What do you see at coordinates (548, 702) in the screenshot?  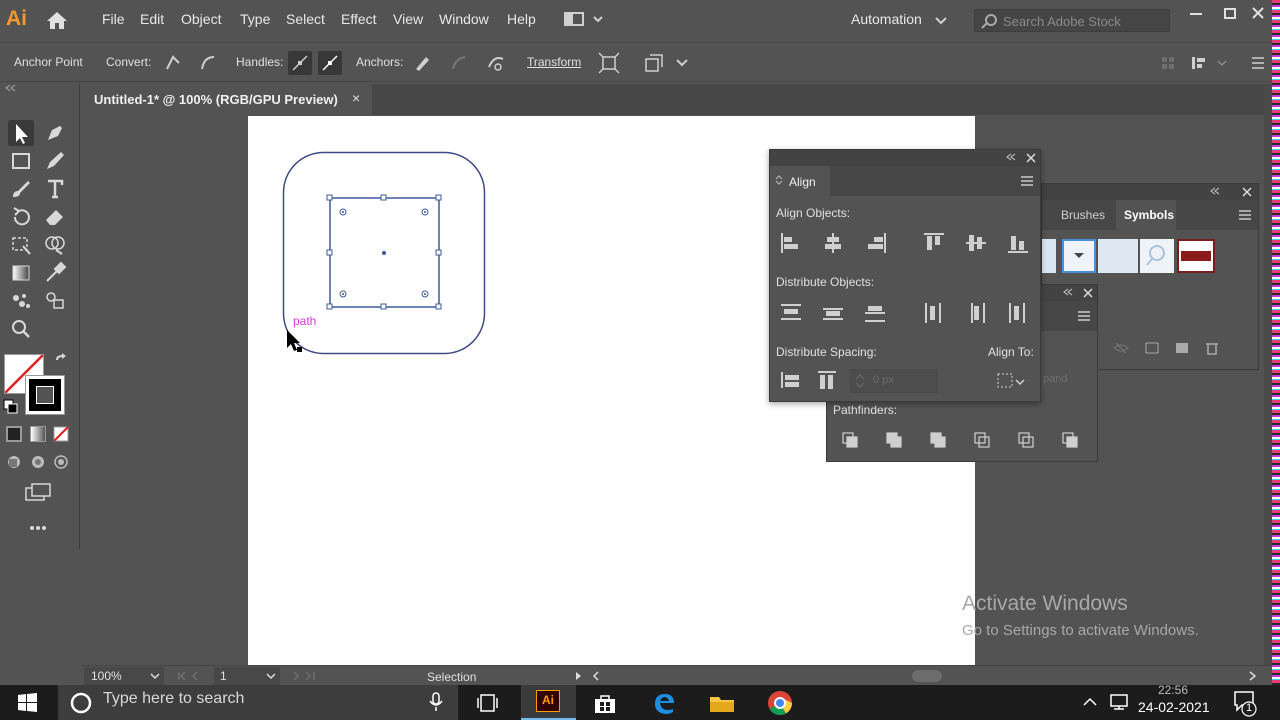 I see `taskbar-illustrator-app: Ai` at bounding box center [548, 702].